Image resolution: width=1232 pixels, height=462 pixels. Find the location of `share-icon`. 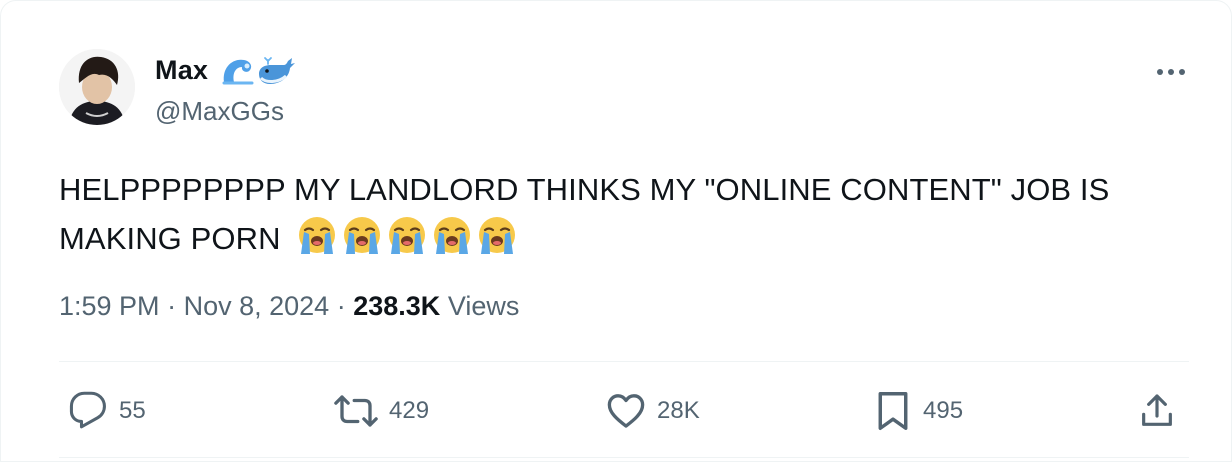

share-icon is located at coordinates (1157, 410).